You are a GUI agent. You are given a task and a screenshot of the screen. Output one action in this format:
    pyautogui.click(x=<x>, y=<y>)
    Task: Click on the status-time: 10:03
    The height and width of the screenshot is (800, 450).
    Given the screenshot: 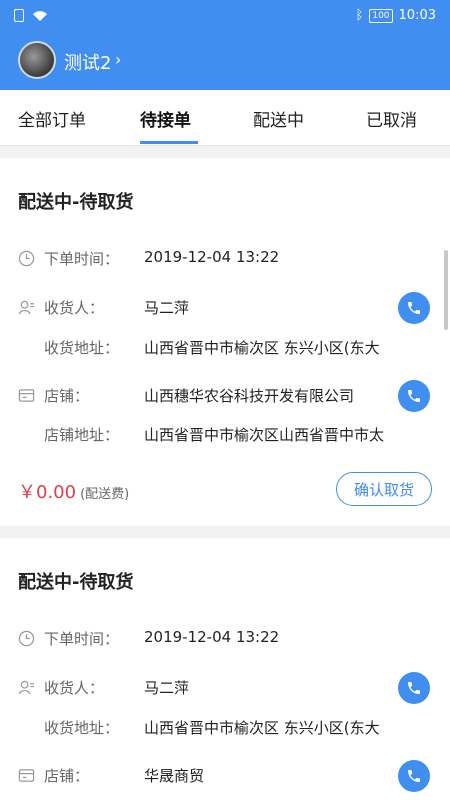 What is the action you would take?
    pyautogui.click(x=417, y=15)
    